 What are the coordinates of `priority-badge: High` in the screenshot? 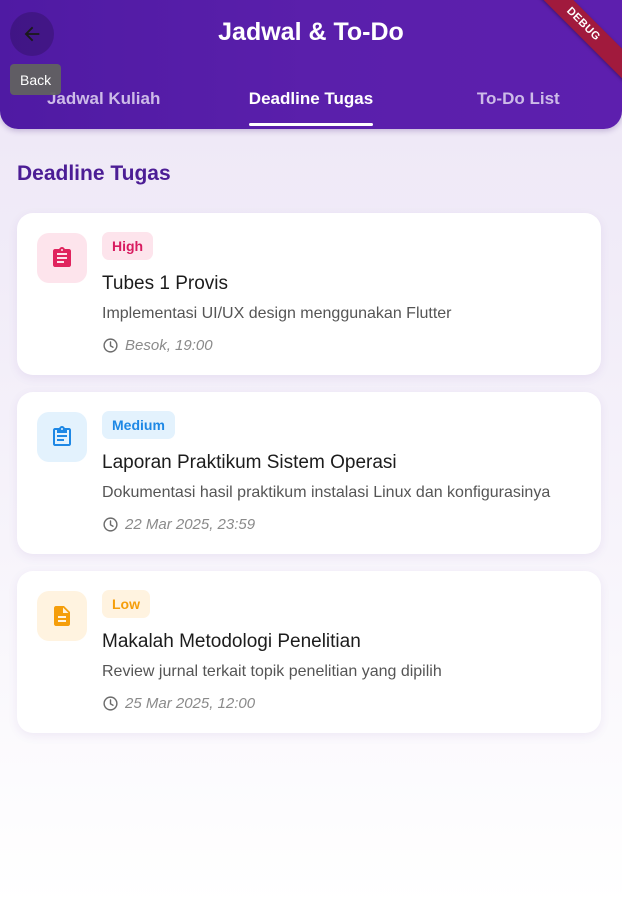 It's located at (128, 246).